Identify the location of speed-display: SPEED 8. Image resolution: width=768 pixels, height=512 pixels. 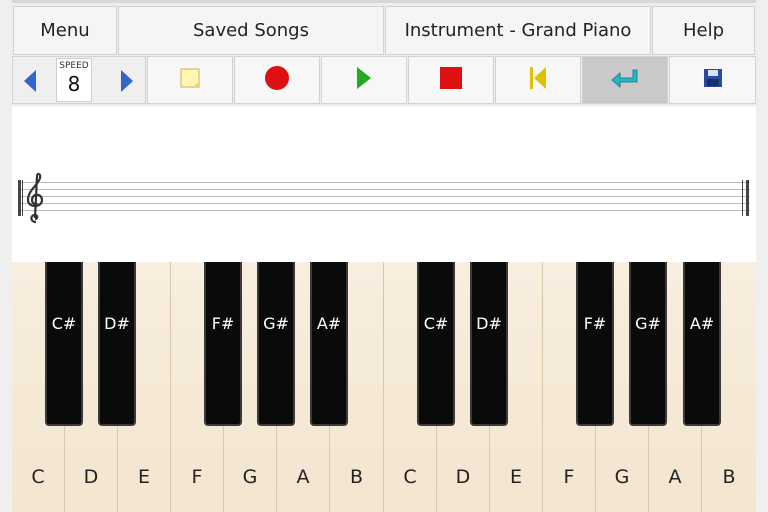
(74, 80).